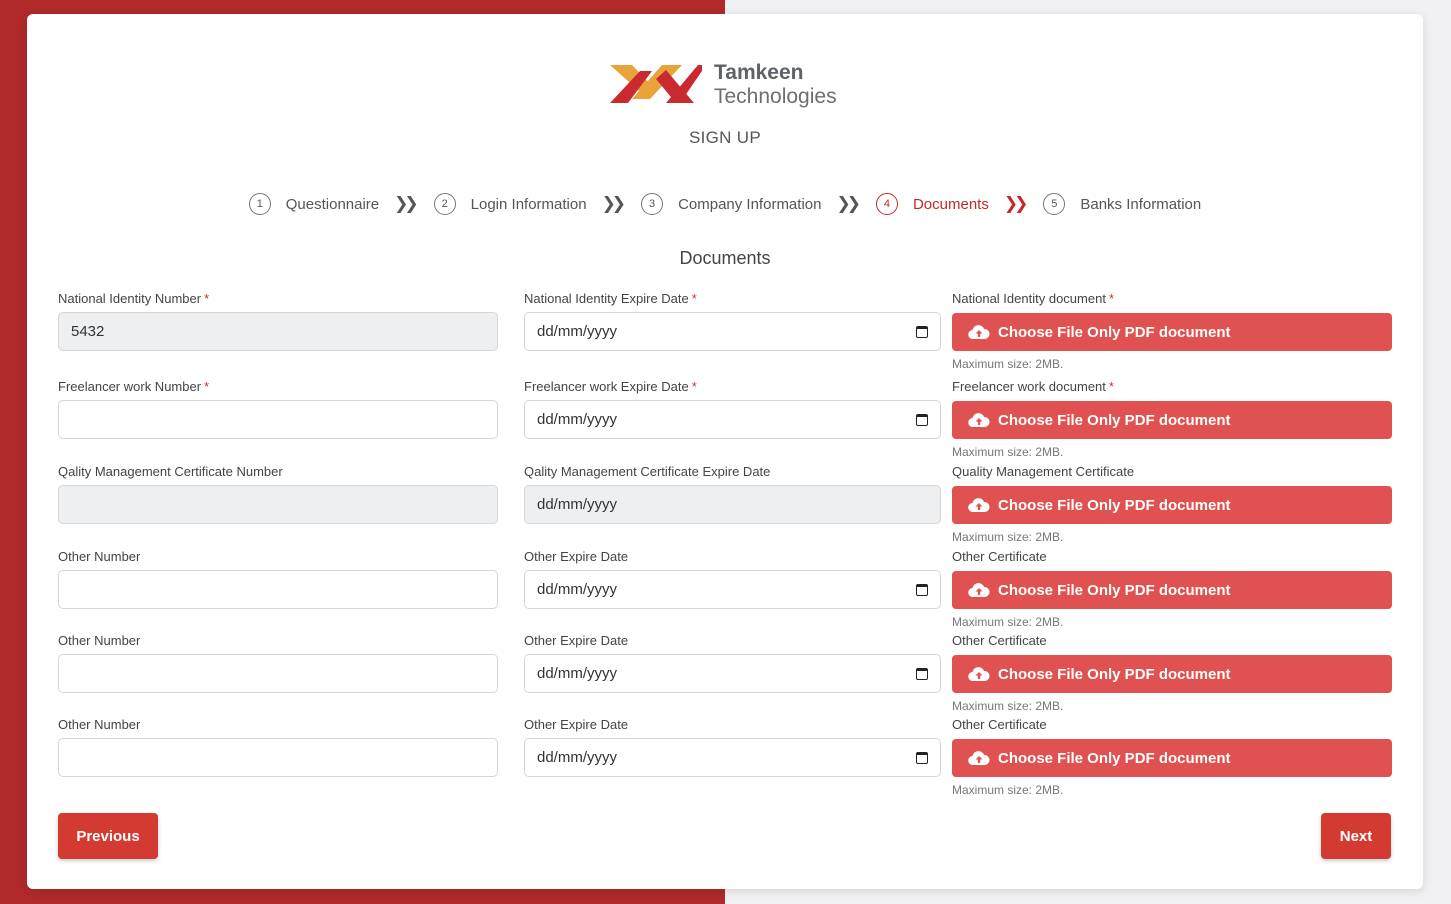 The image size is (1451, 904). I want to click on next-button: Next, so click(1356, 836).